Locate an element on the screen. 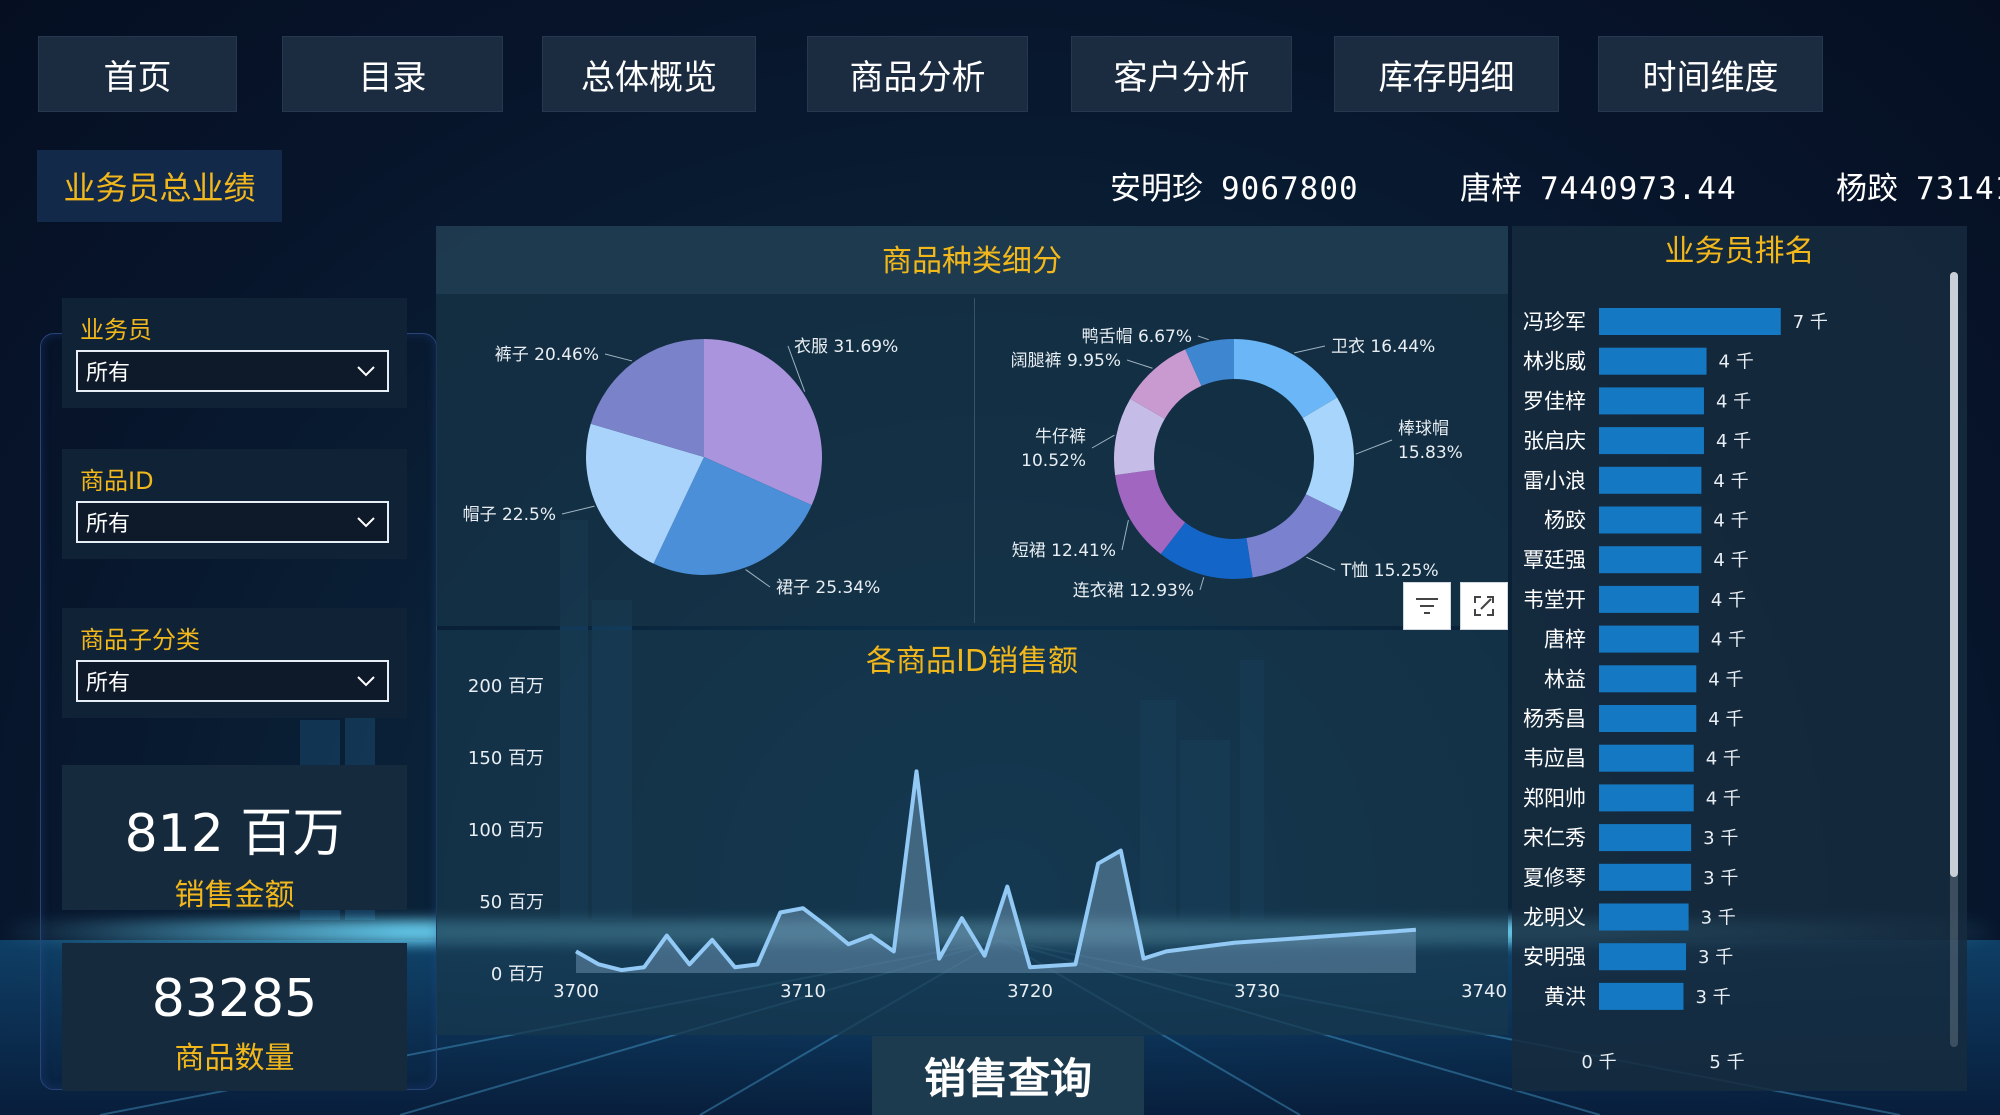 The height and width of the screenshot is (1115, 2000). salesperson-select: 所有 is located at coordinates (232, 371).